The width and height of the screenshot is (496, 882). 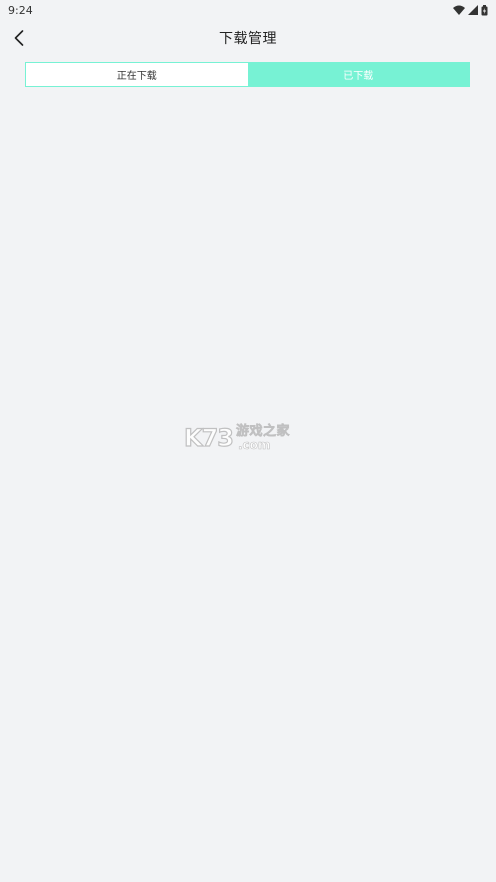 I want to click on tab-downloading: 正在下载, so click(x=137, y=74).